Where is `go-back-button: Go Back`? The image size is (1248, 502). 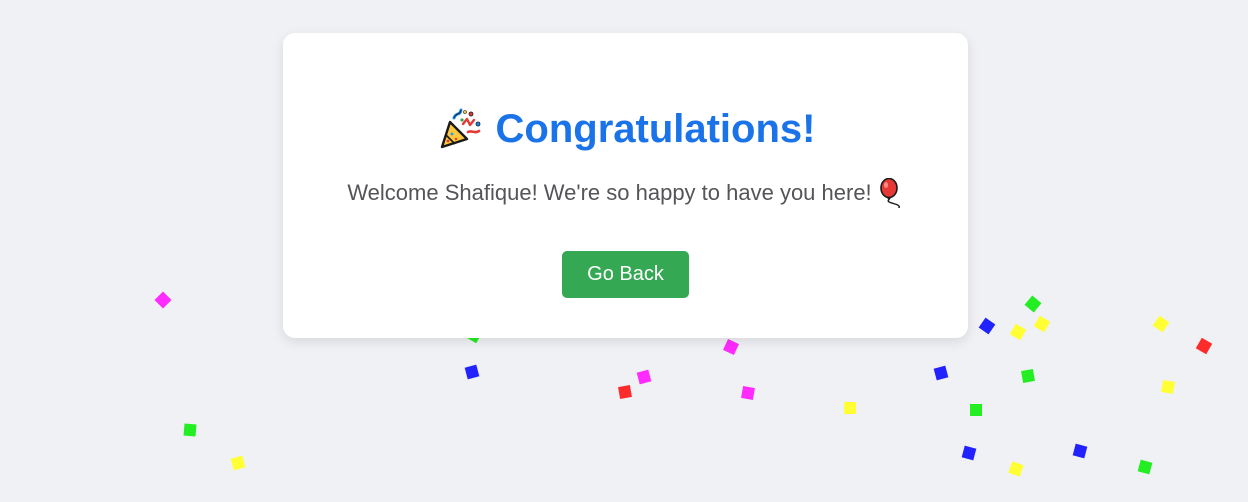 go-back-button: Go Back is located at coordinates (625, 274).